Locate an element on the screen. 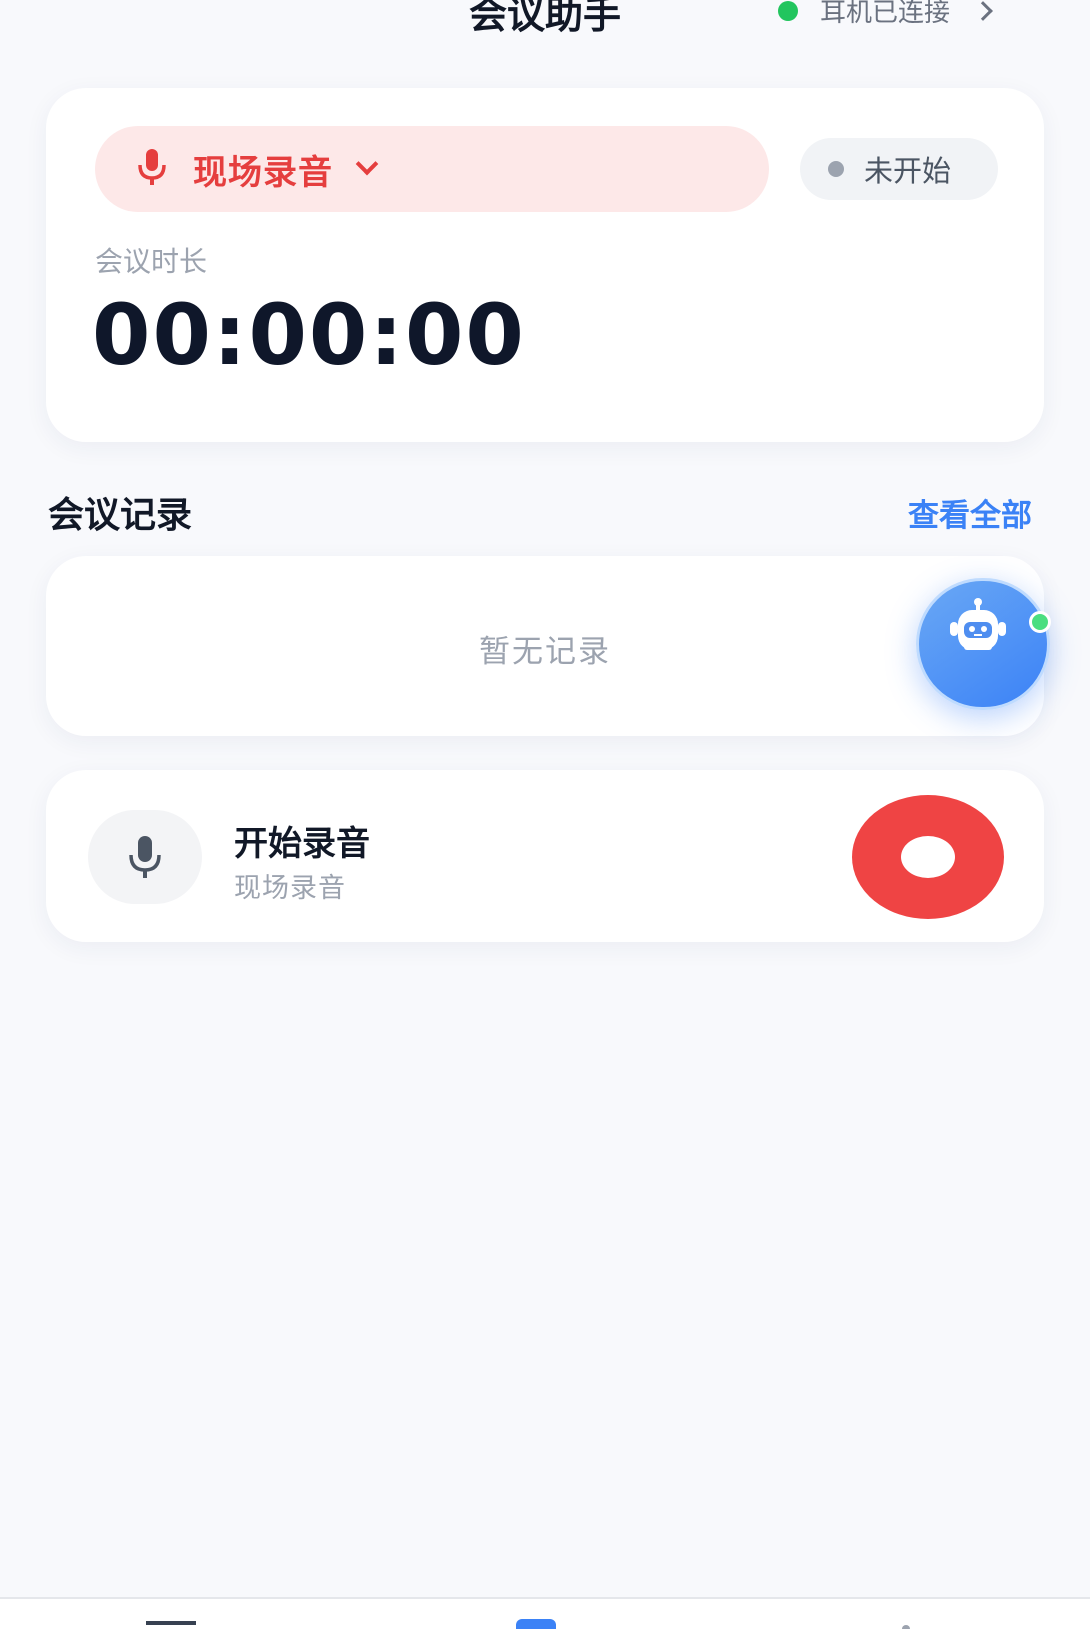  connection-label: 耳机已连接 is located at coordinates (884, 14).